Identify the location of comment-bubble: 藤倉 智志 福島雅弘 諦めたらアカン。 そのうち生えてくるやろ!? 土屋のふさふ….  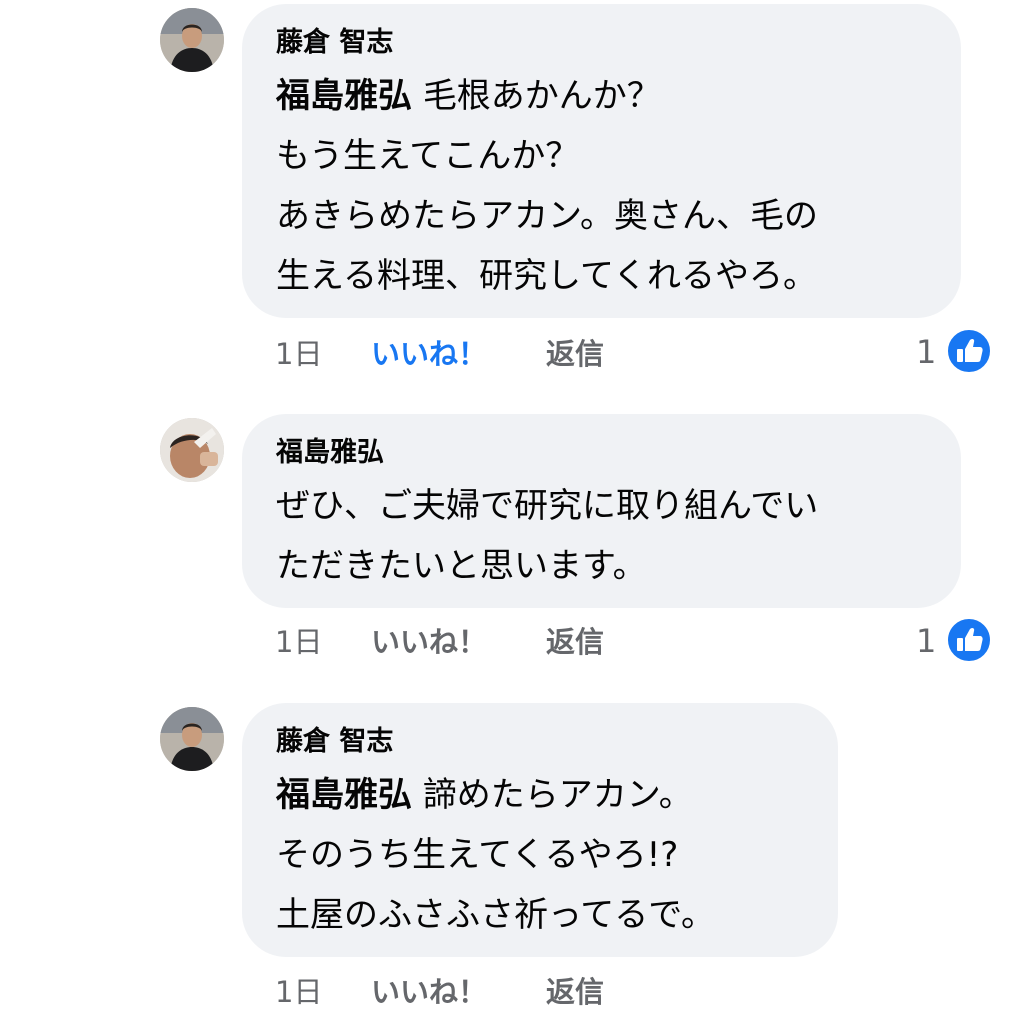
(540, 830).